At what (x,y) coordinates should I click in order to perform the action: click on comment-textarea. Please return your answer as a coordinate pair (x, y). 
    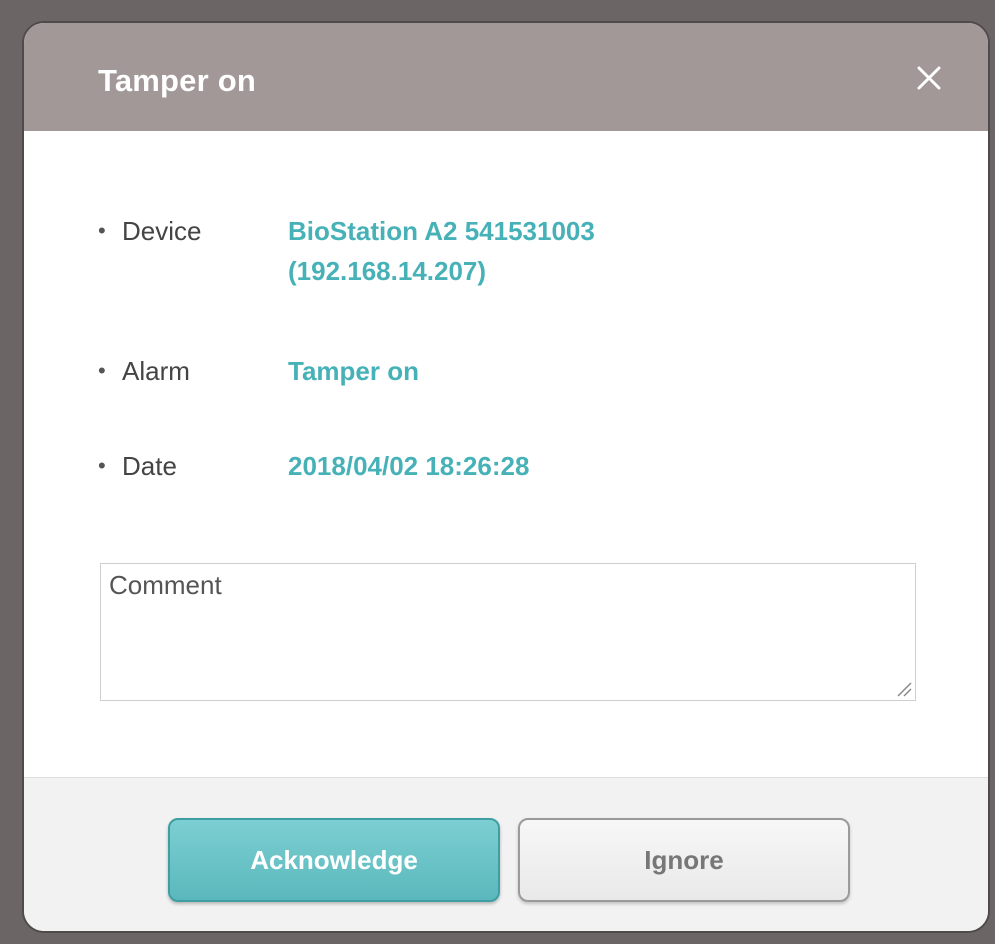
    Looking at the image, I should click on (508, 632).